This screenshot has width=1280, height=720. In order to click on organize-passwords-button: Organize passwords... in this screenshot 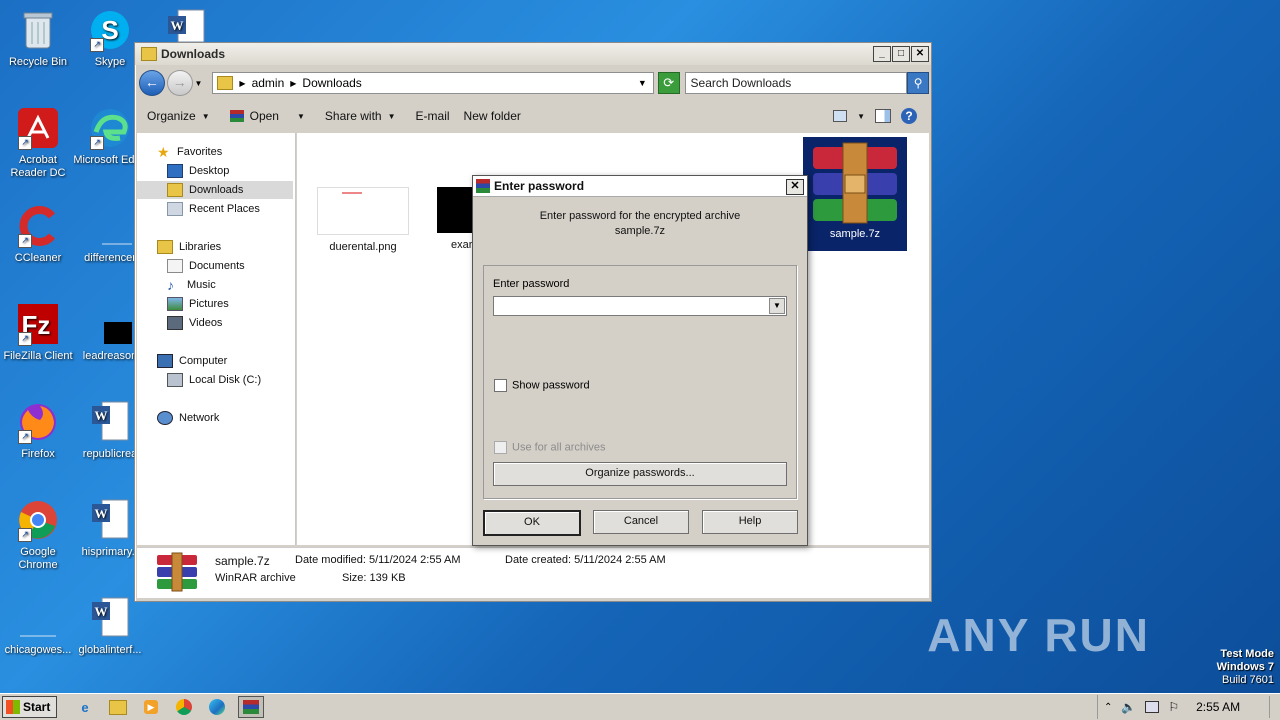, I will do `click(640, 474)`.